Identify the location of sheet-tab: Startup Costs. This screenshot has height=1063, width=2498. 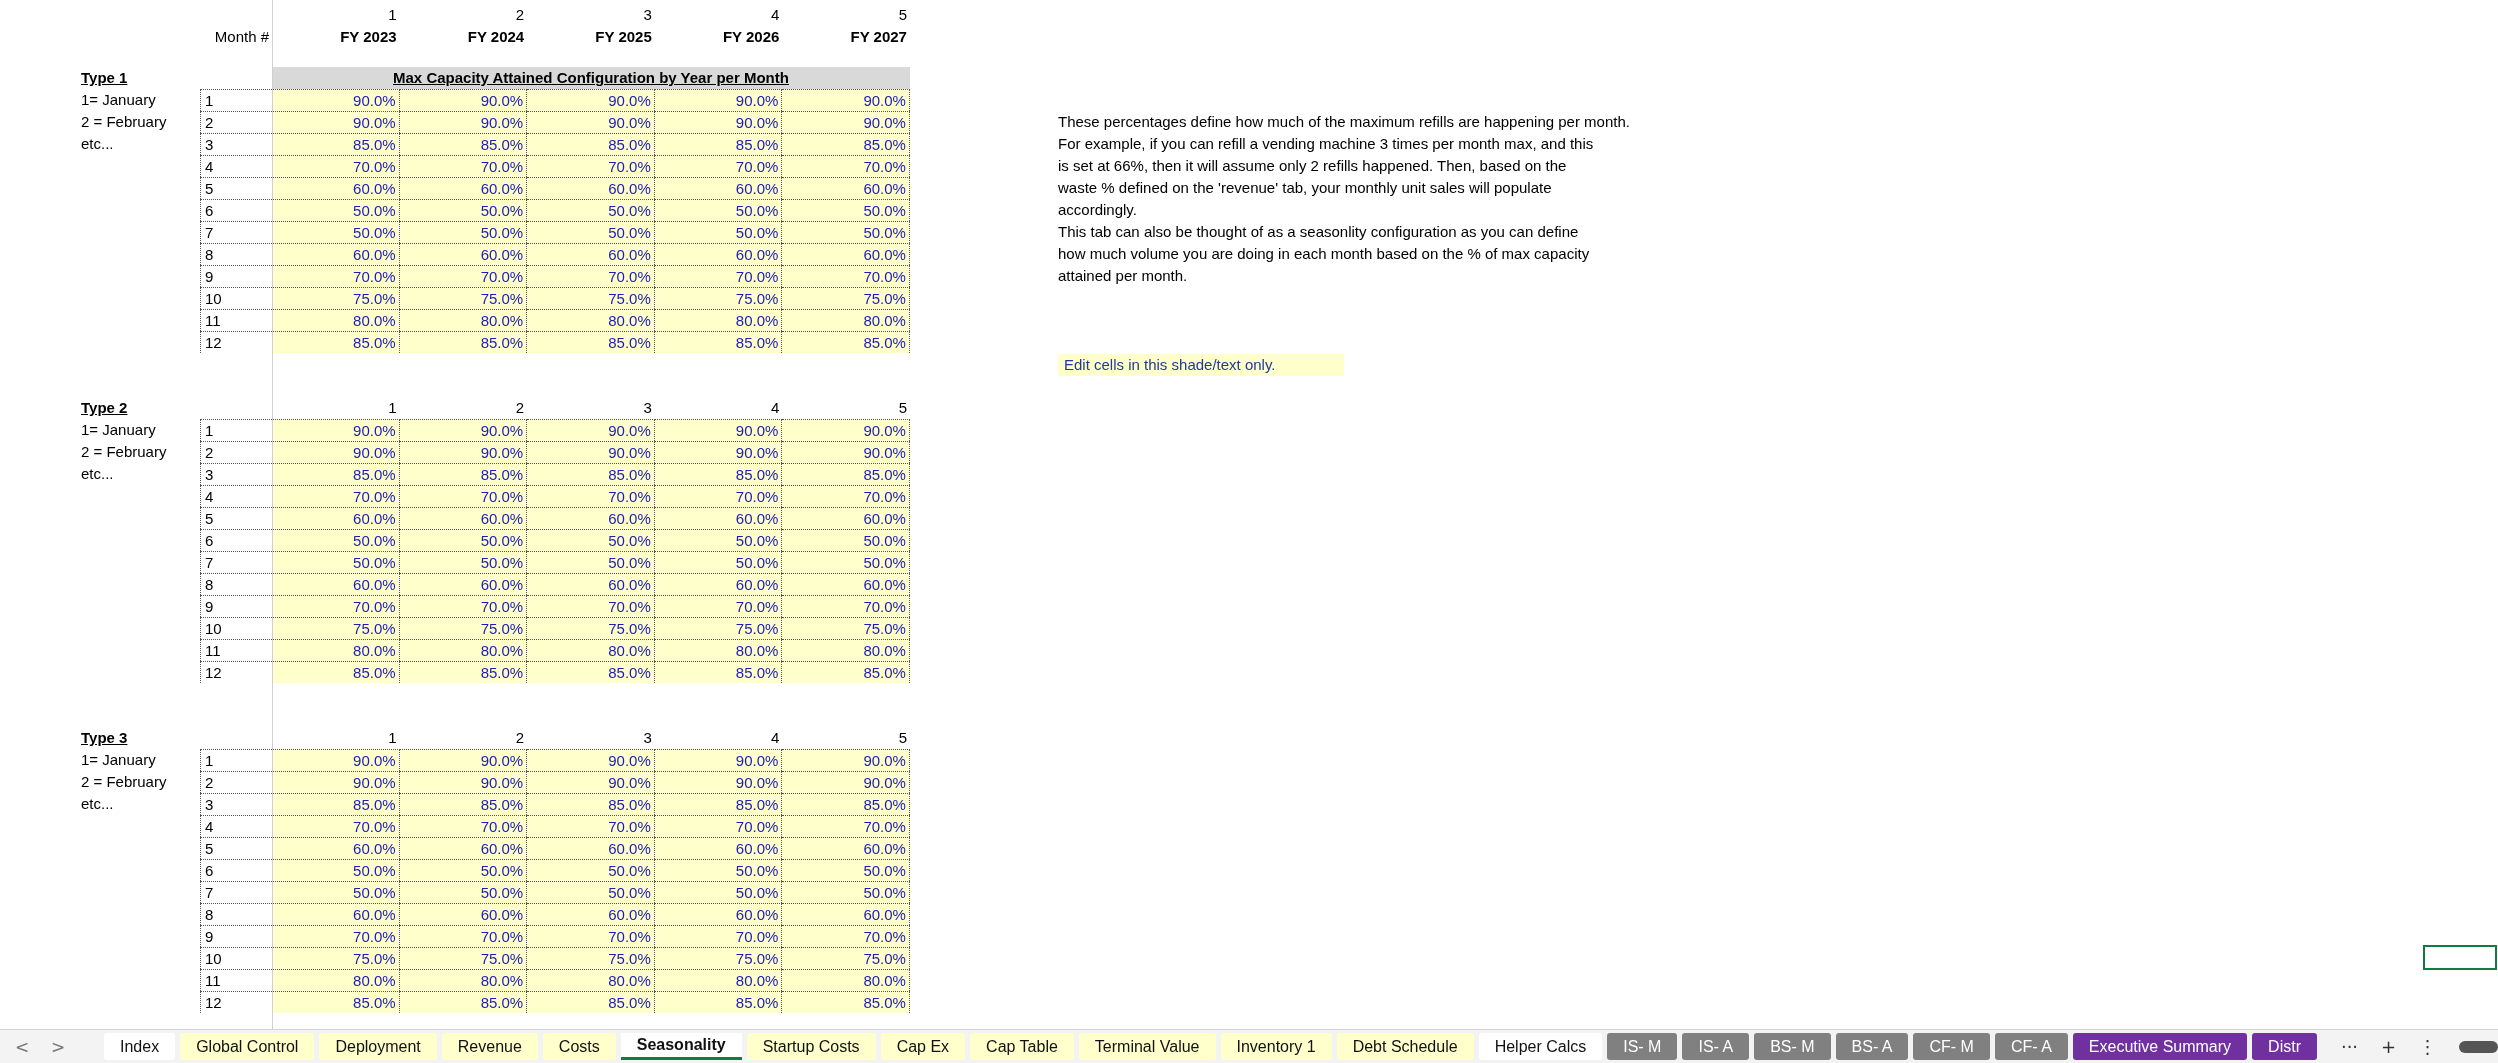
(811, 1046).